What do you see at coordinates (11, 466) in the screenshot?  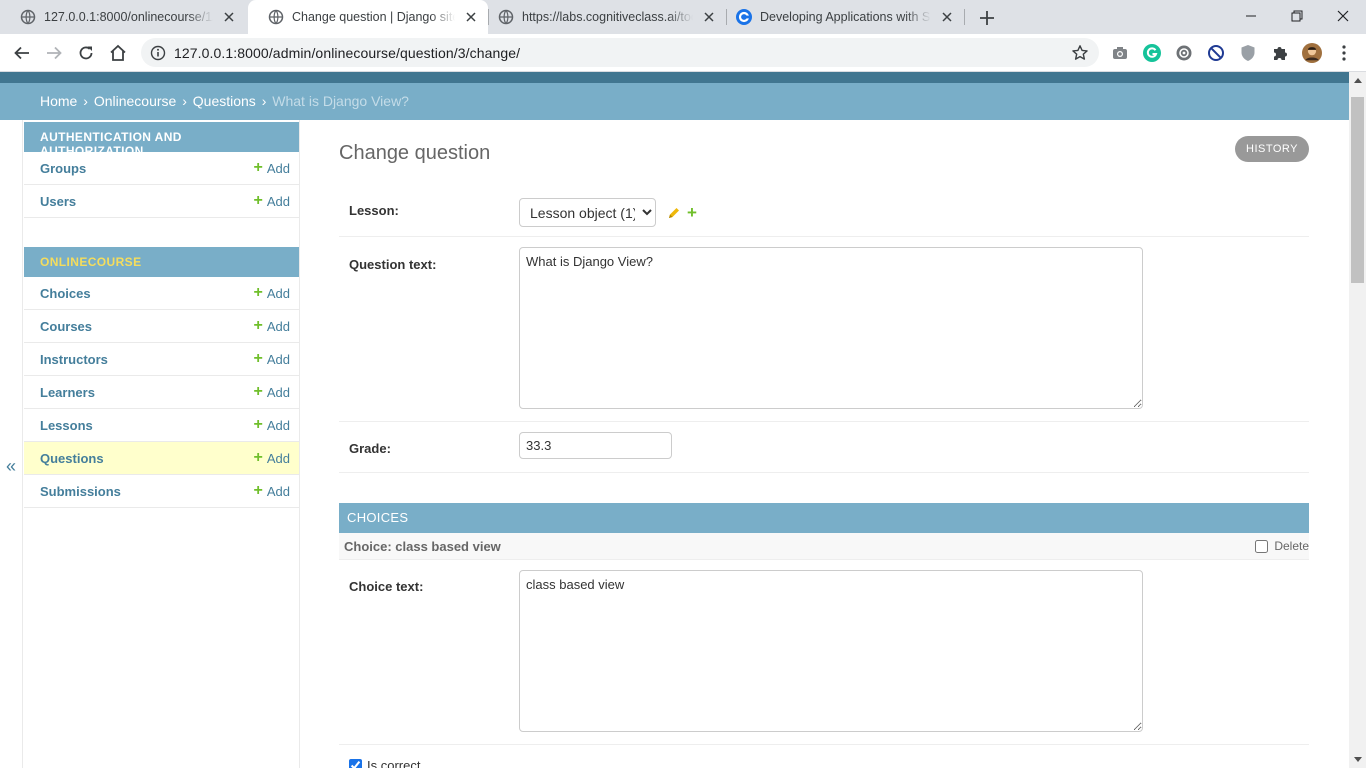 I see `collapse-sidebar-icon: «` at bounding box center [11, 466].